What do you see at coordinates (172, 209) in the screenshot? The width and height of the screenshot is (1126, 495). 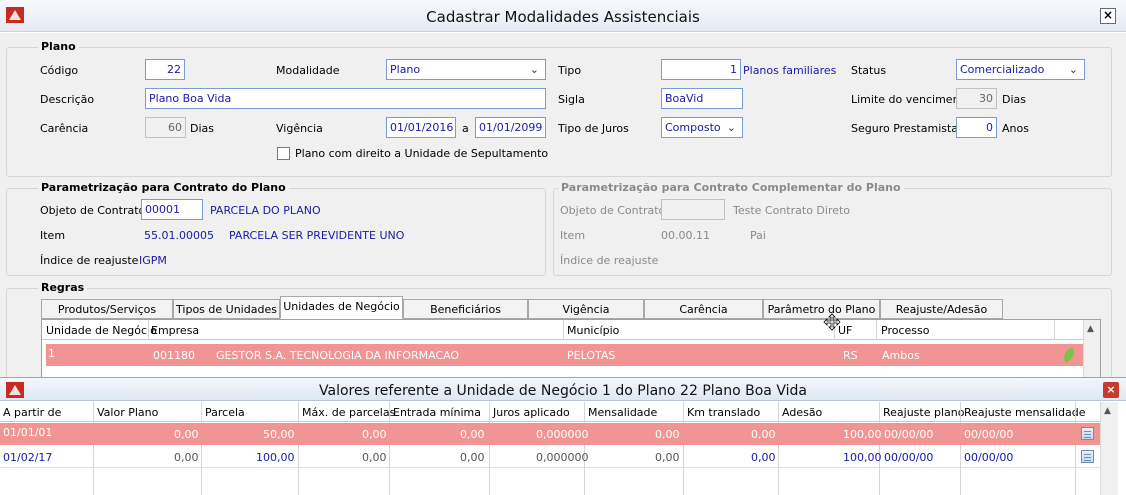 I see `objeto-input: 00001` at bounding box center [172, 209].